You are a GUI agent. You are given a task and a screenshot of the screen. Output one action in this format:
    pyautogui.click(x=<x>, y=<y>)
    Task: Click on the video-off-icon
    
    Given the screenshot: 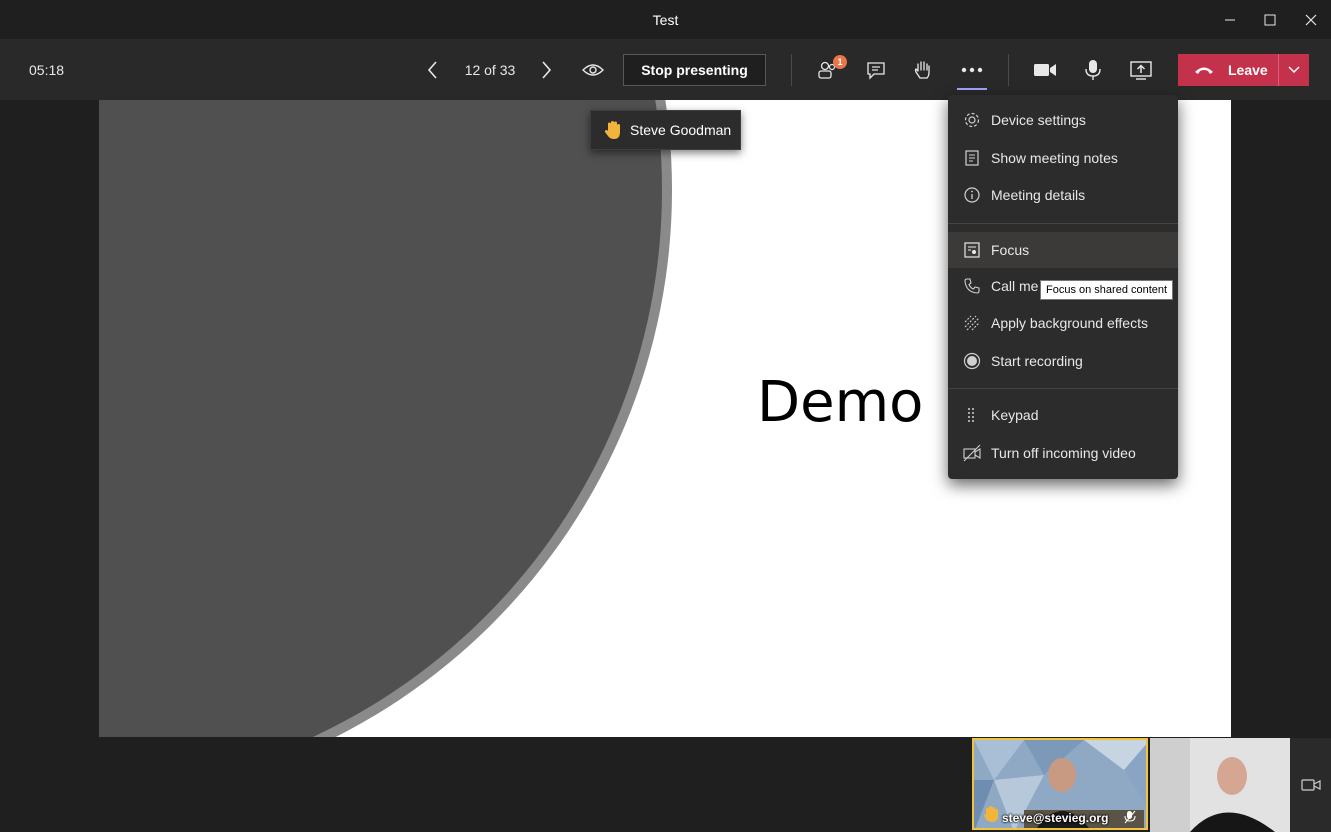 What is the action you would take?
    pyautogui.click(x=972, y=453)
    